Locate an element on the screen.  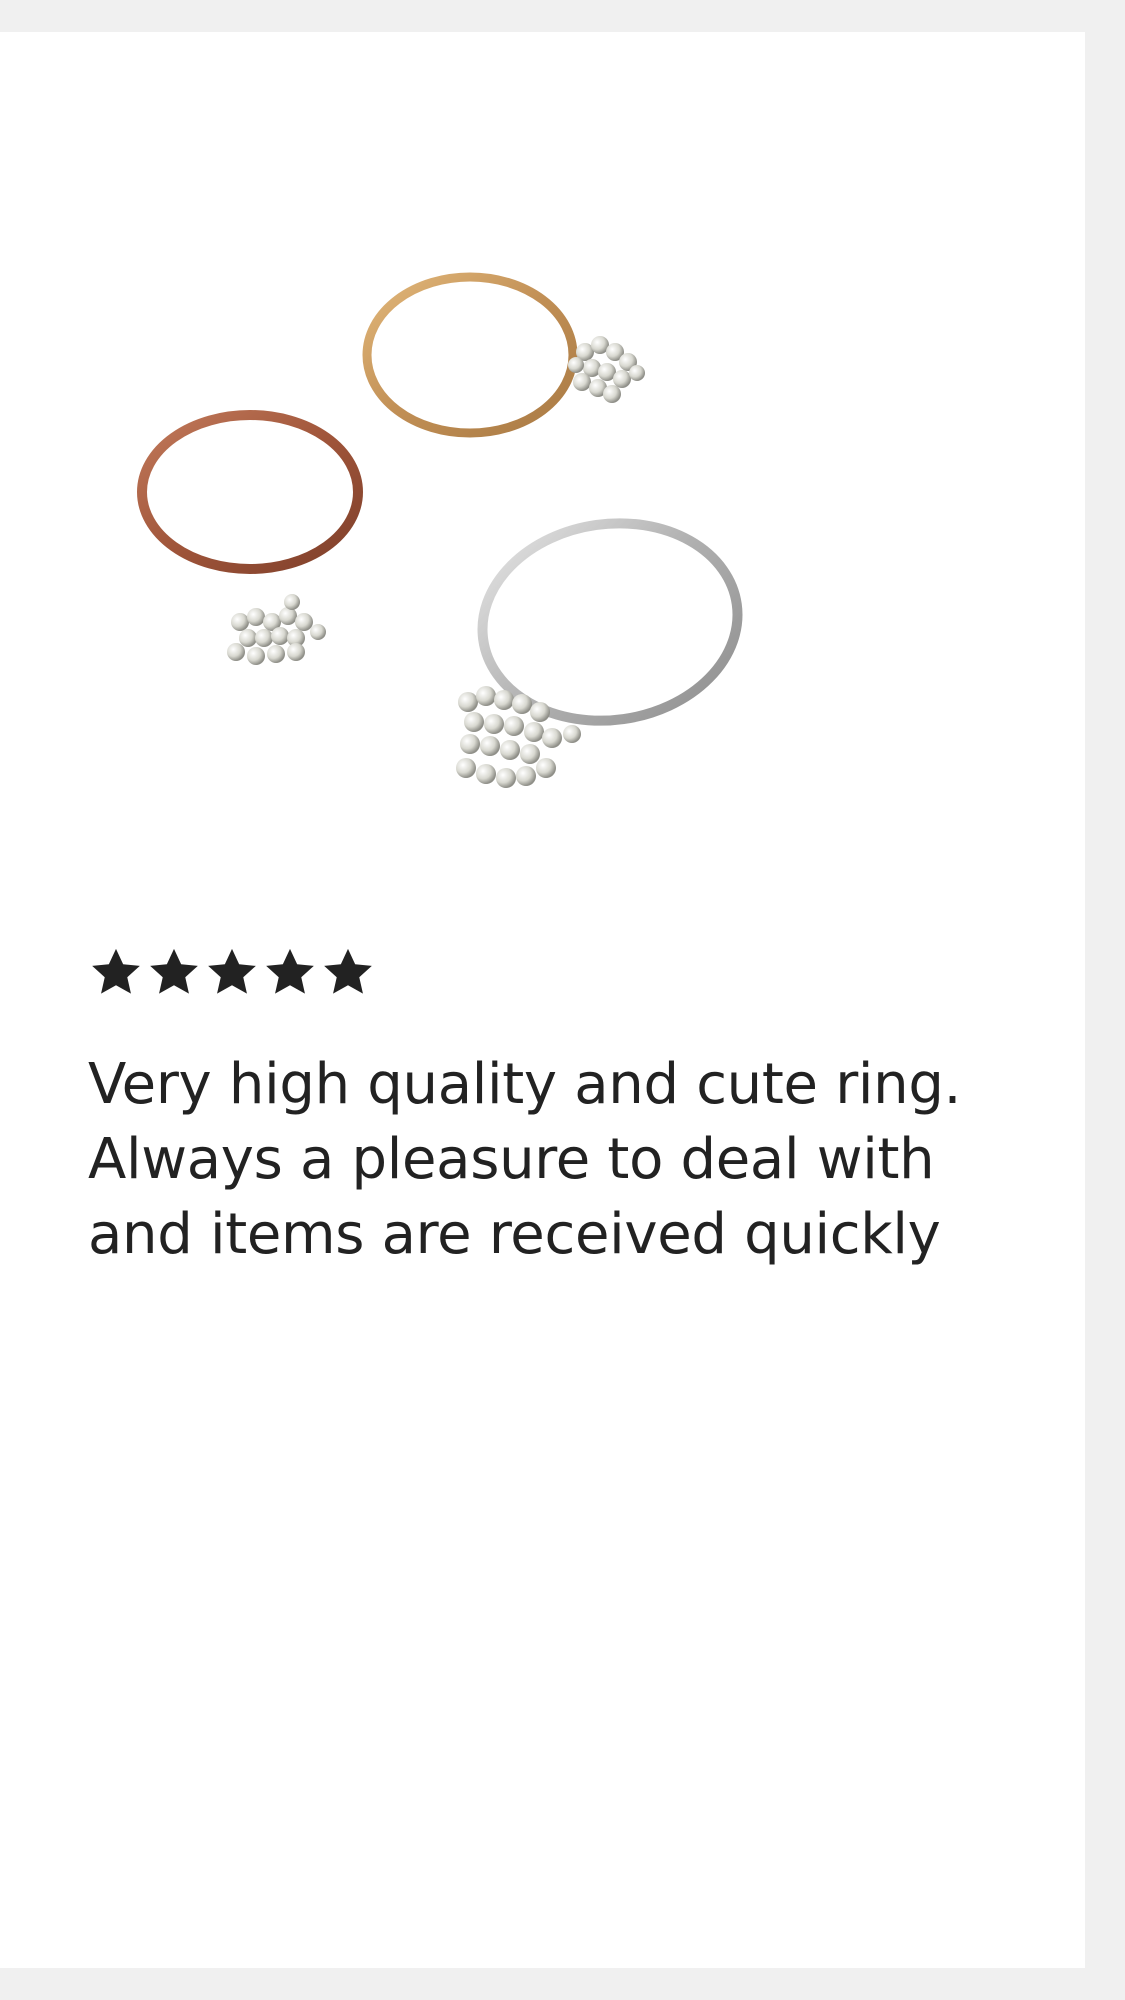
silver-ring-bead-cluster is located at coordinates (518, 737).